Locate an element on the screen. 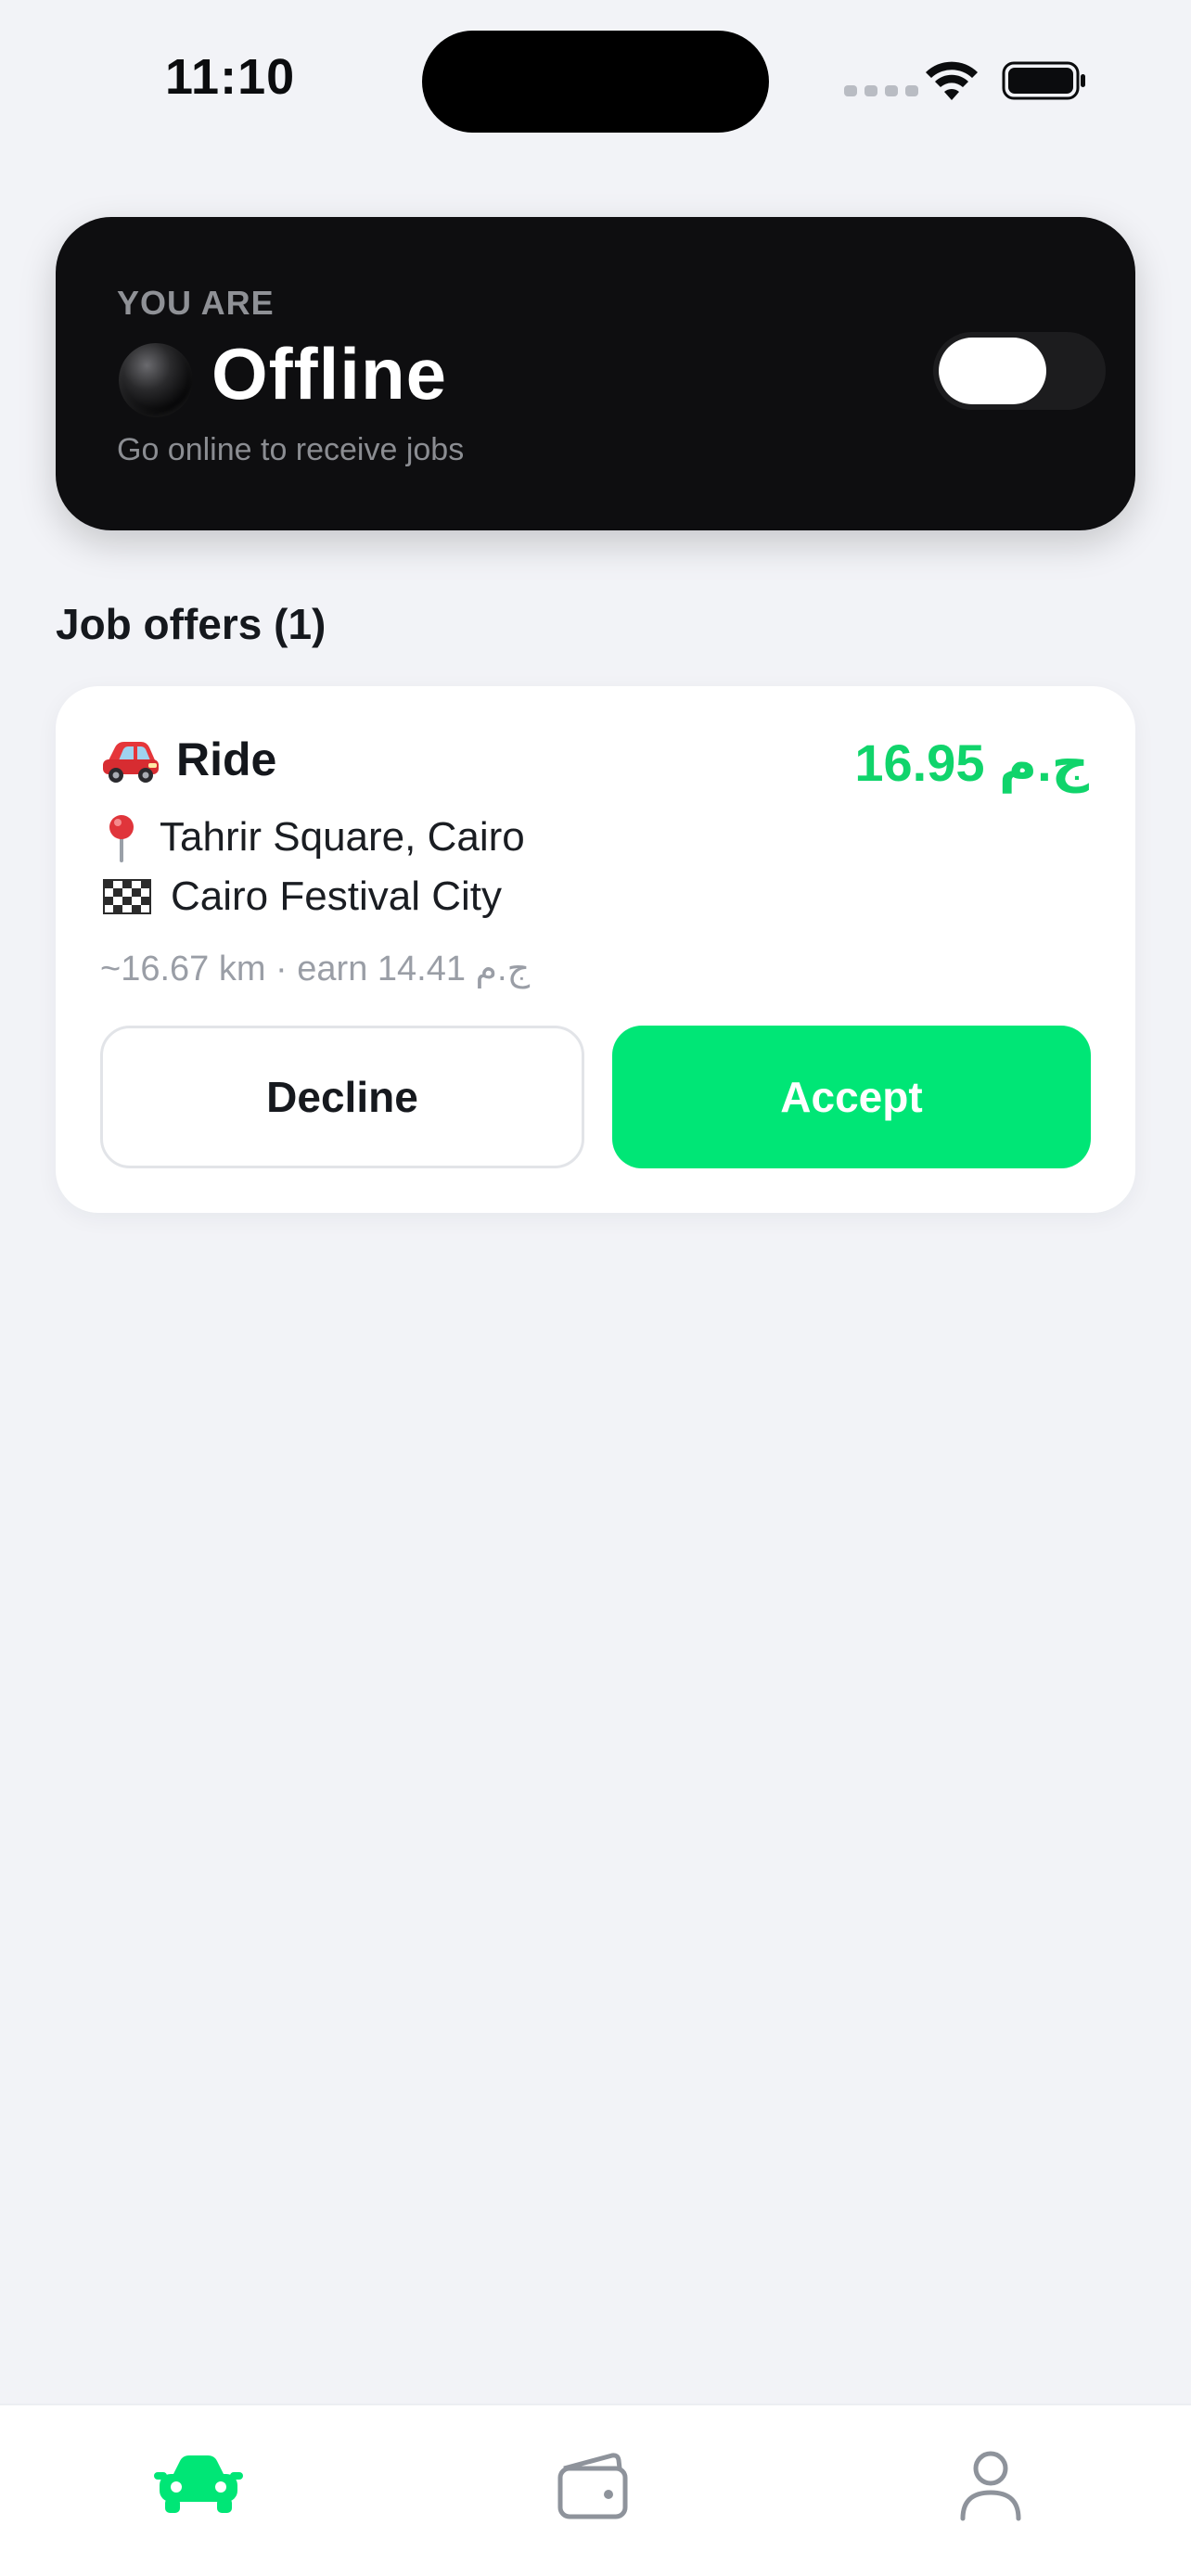 Image resolution: width=1191 pixels, height=2576 pixels. status-bar: 11:10 is located at coordinates (595, 79).